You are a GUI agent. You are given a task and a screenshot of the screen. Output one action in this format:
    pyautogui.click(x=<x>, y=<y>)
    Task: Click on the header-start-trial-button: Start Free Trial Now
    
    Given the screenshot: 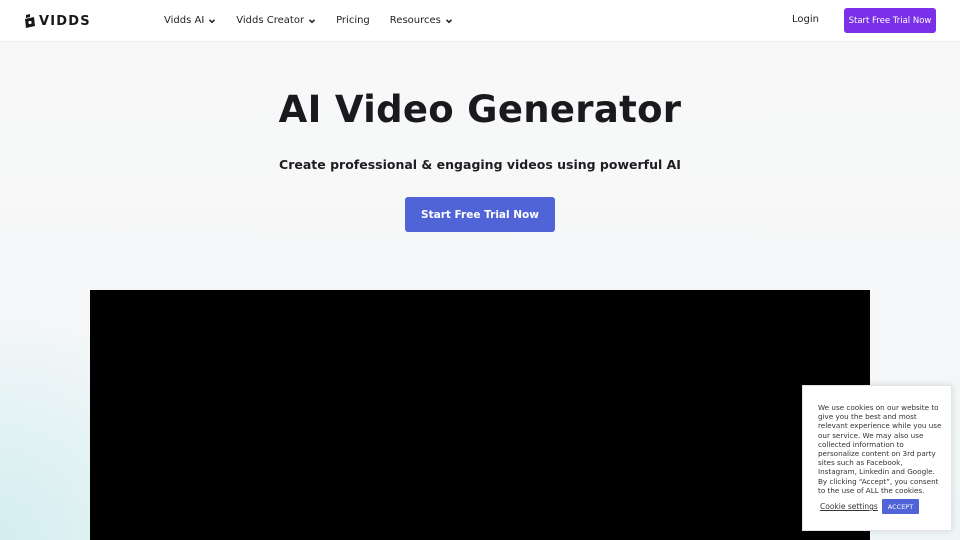 What is the action you would take?
    pyautogui.click(x=890, y=20)
    